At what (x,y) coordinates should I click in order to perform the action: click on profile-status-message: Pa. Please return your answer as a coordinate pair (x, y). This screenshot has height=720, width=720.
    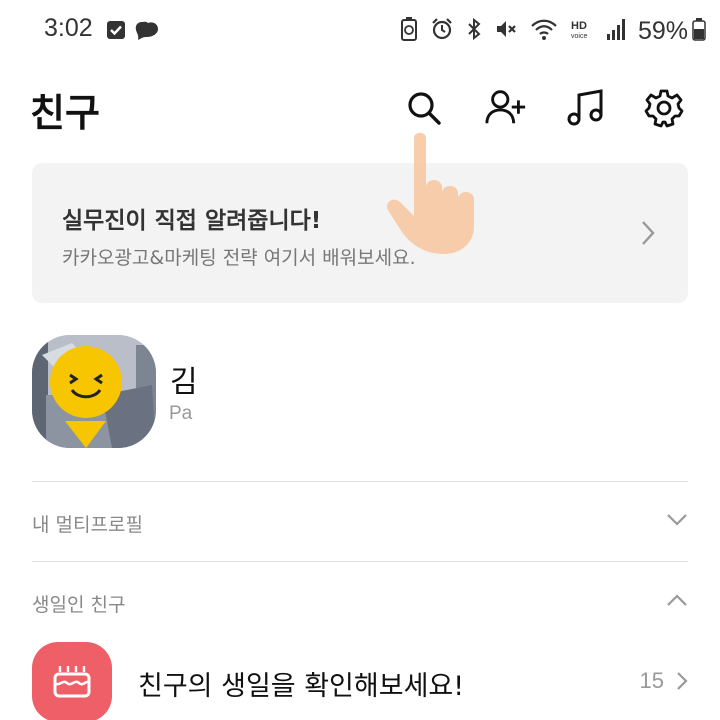
    Looking at the image, I should click on (181, 413).